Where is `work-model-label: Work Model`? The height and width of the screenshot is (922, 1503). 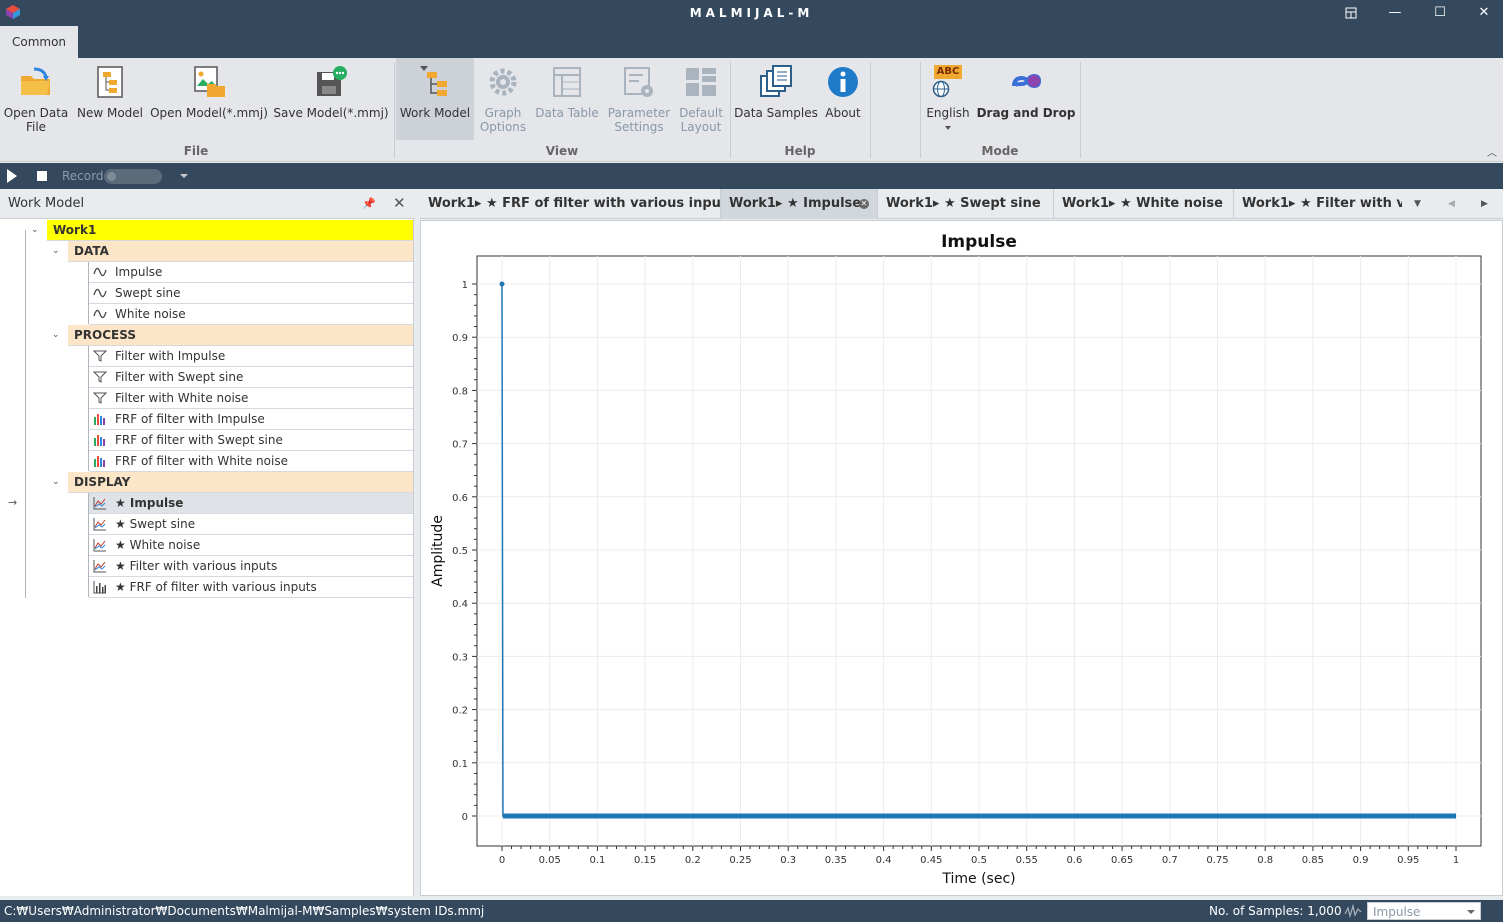
work-model-label: Work Model is located at coordinates (435, 113).